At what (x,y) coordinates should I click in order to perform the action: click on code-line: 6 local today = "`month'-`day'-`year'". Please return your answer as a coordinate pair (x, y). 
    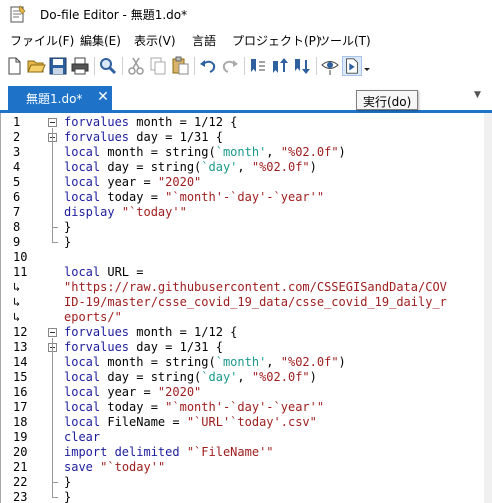
    Looking at the image, I should click on (248, 197).